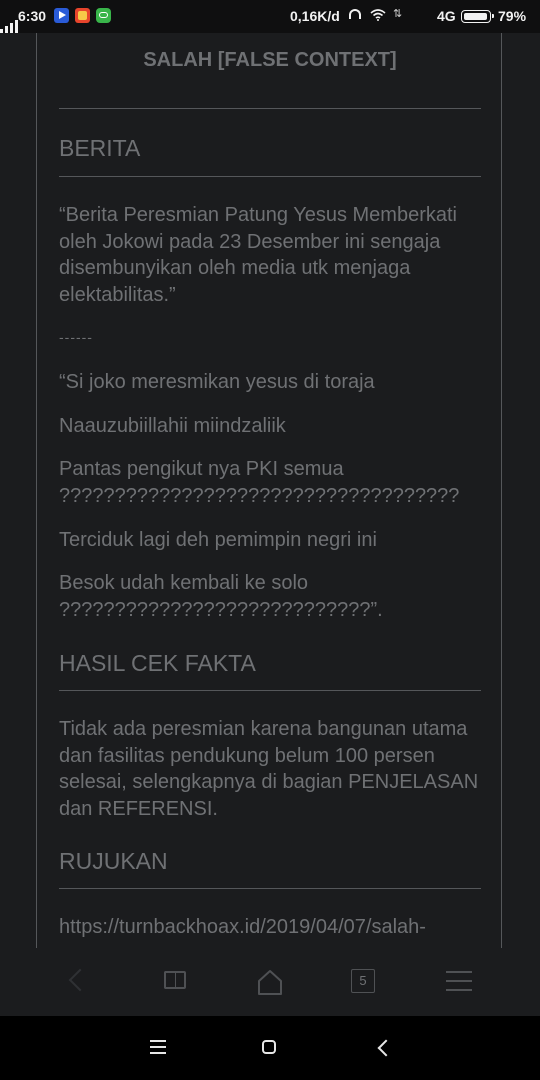 The image size is (540, 1080). I want to click on home-icon, so click(270, 982).